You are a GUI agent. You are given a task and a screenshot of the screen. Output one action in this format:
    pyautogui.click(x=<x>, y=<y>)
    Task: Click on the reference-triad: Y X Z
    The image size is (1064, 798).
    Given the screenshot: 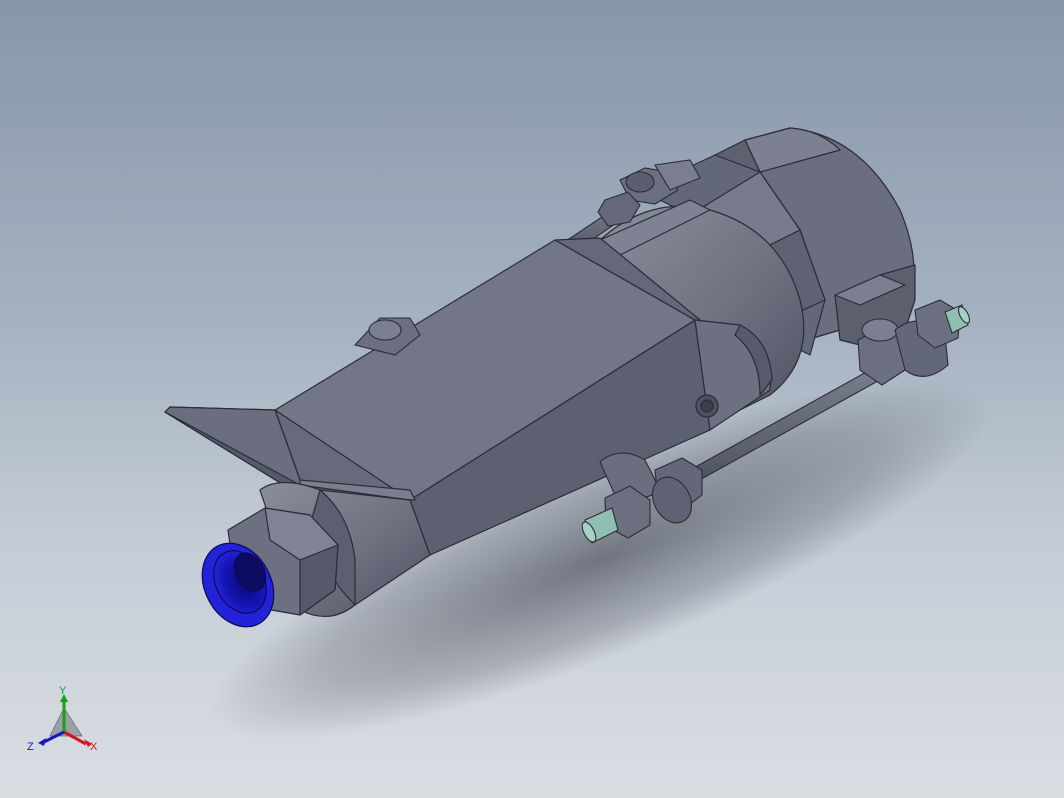 What is the action you would take?
    pyautogui.click(x=65, y=722)
    